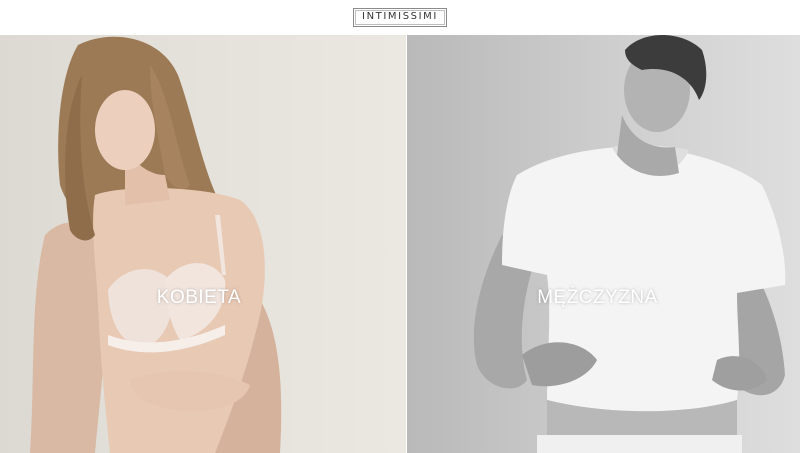  I want to click on men-category-label: MĘŻCZYZNA, so click(600, 298).